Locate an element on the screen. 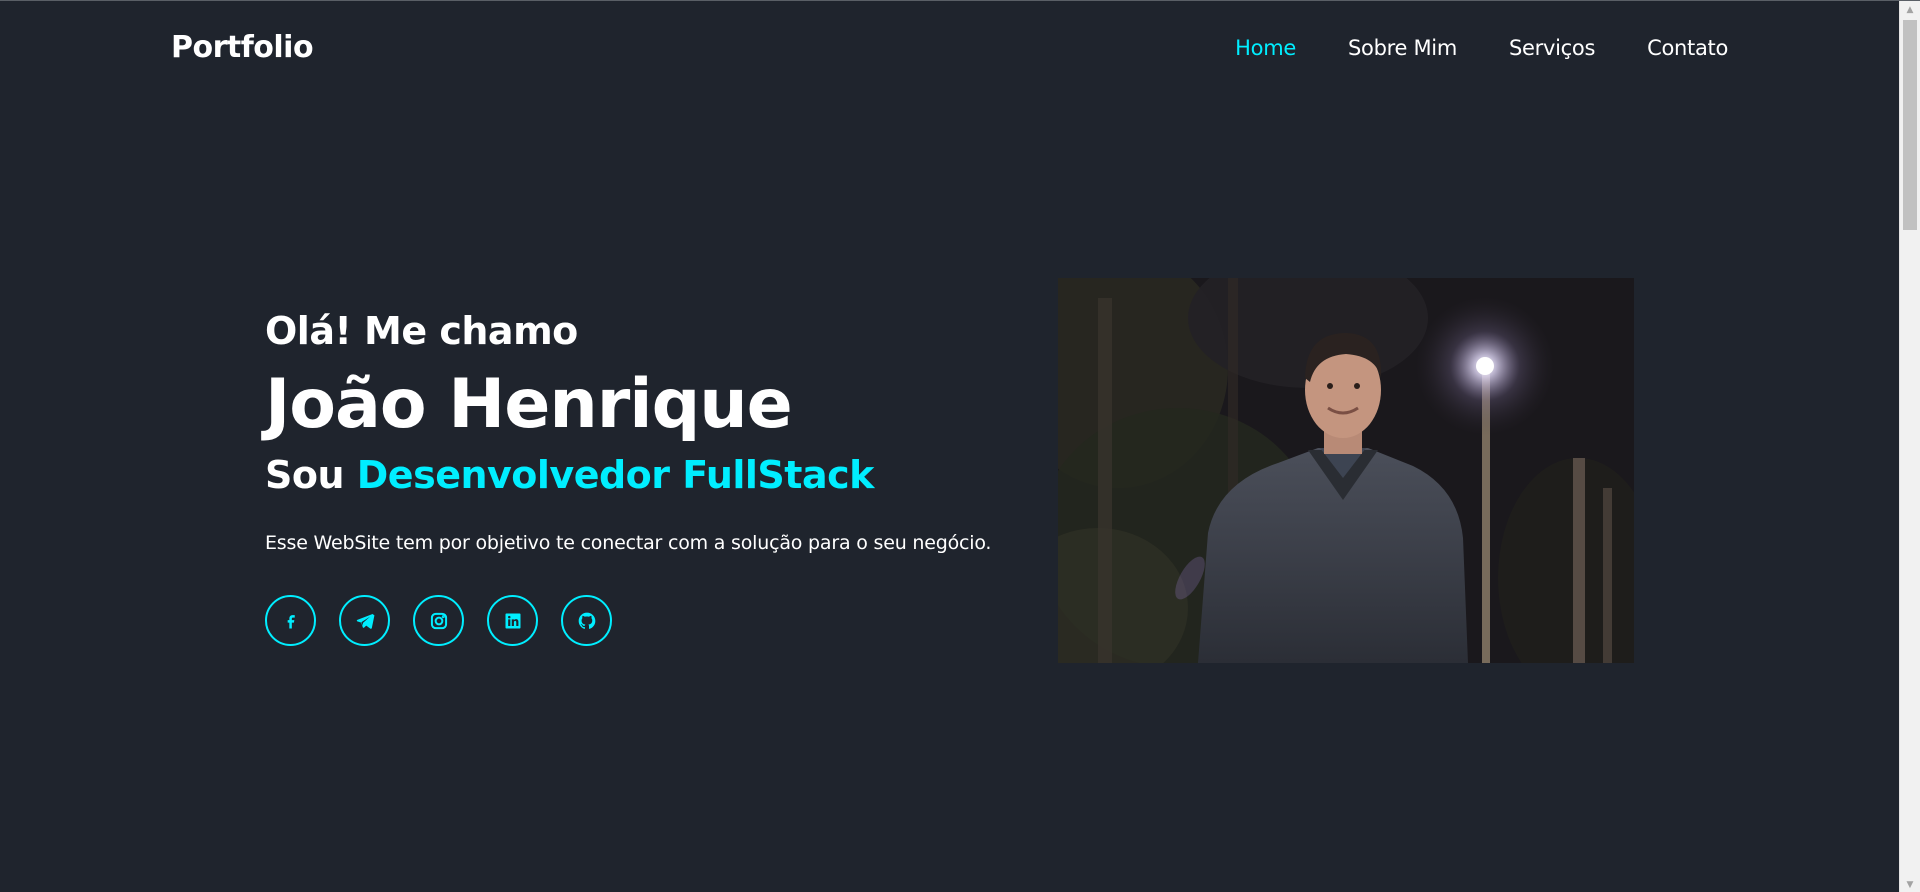  role-prefix: Sou is located at coordinates (311, 475).